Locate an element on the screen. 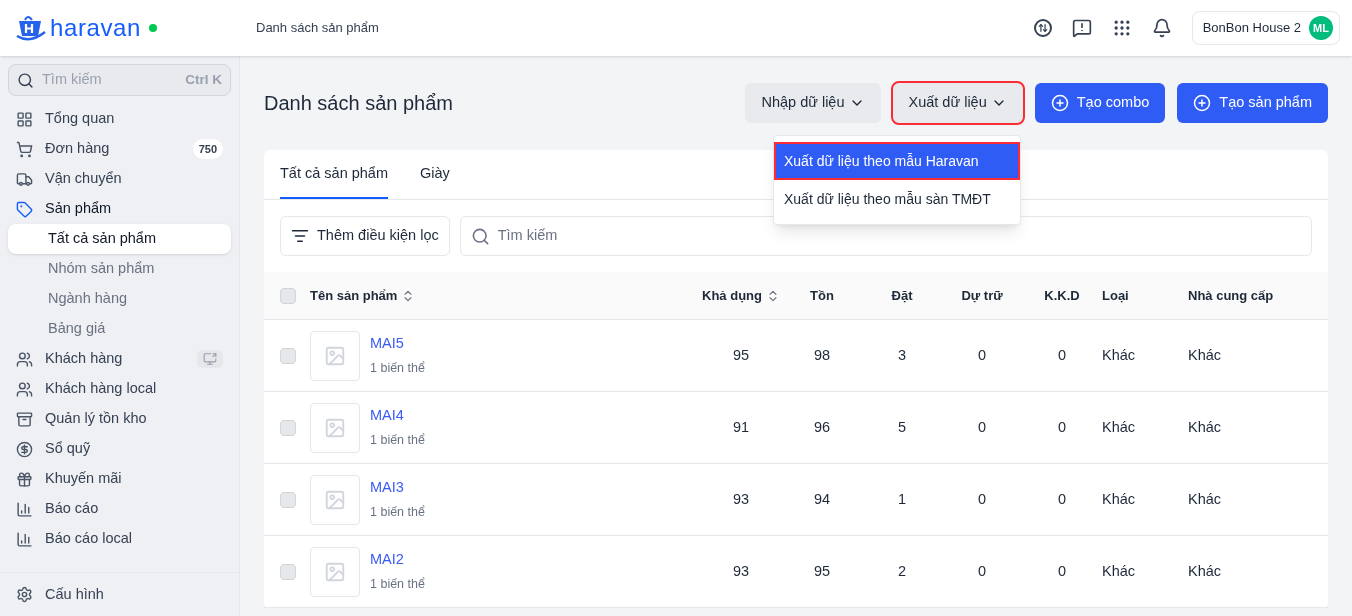  sidebar-item: Quản lý tồn kho is located at coordinates (119, 419).